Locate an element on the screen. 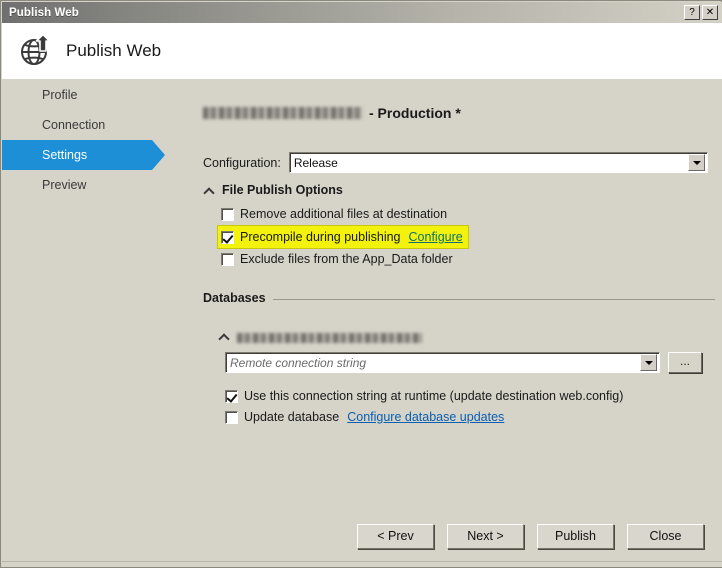 The image size is (722, 568). help-button: ? is located at coordinates (692, 12).